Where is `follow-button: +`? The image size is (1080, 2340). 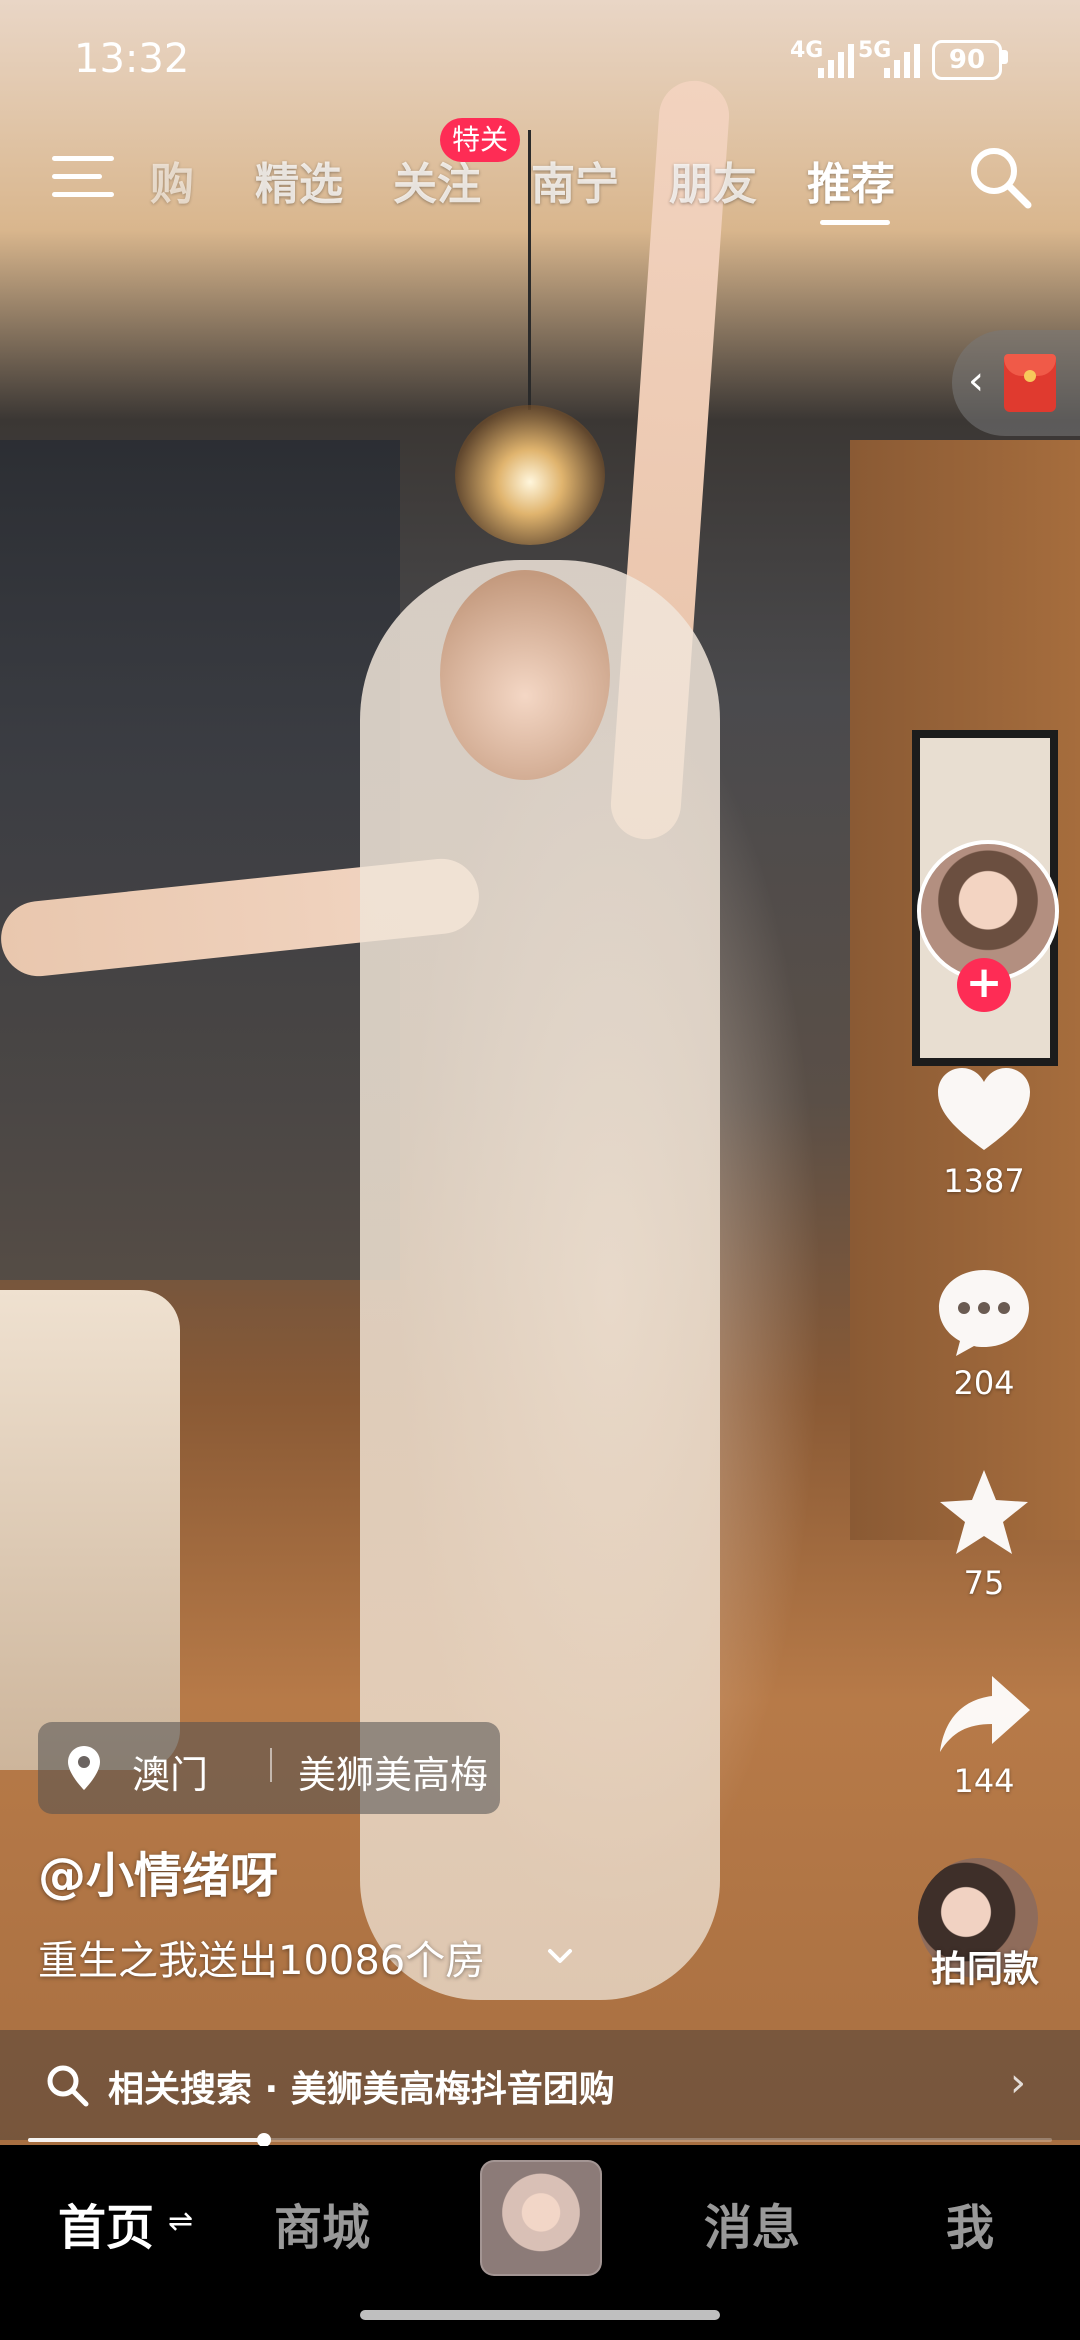
follow-button: + is located at coordinates (984, 985).